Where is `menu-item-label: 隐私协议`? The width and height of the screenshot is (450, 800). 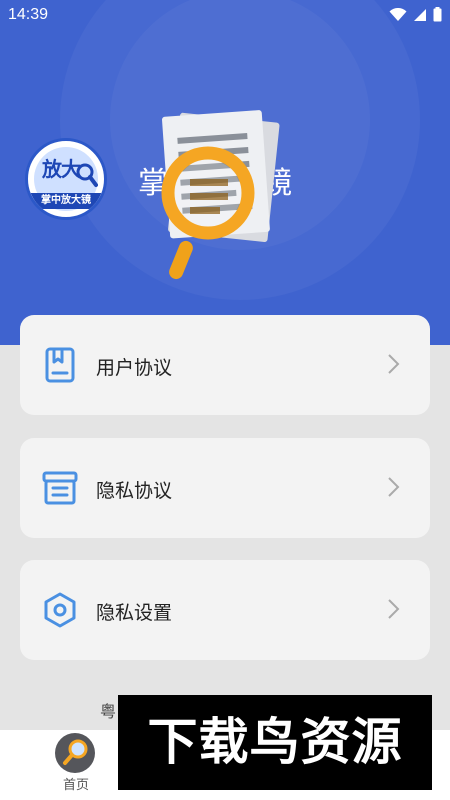
menu-item-label: 隐私协议 is located at coordinates (134, 491).